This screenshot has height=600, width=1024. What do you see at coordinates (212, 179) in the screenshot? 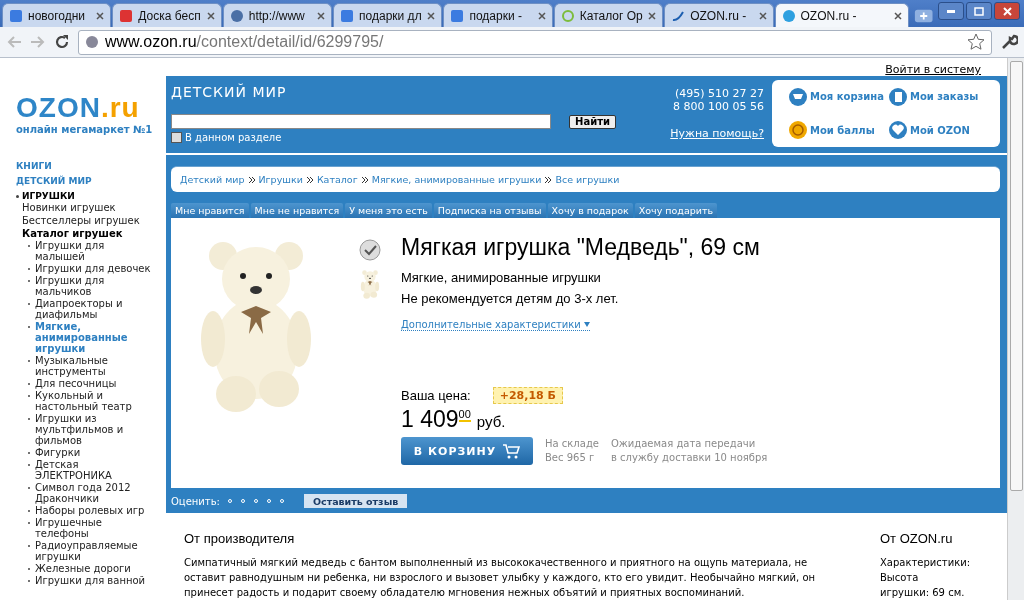
I see `breadcrumb-link: Детский мир` at bounding box center [212, 179].